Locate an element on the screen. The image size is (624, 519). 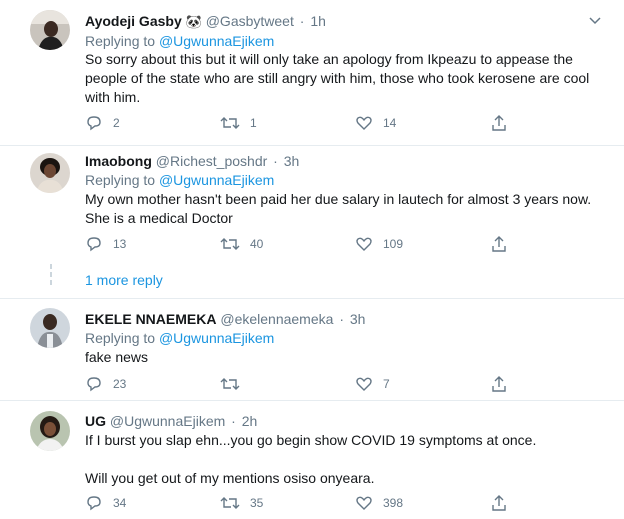
reply-count: 2 is located at coordinates (116, 123).